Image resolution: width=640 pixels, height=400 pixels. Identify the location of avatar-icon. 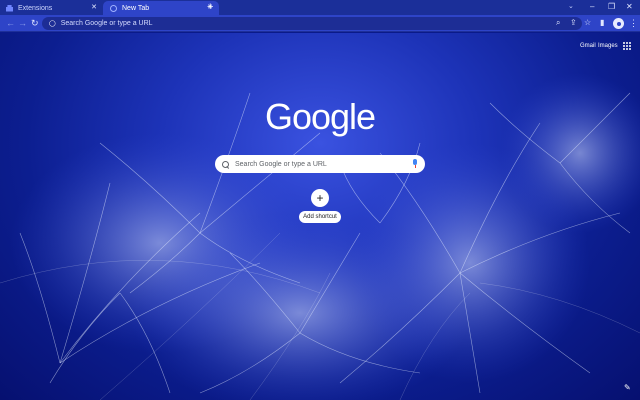
(618, 23).